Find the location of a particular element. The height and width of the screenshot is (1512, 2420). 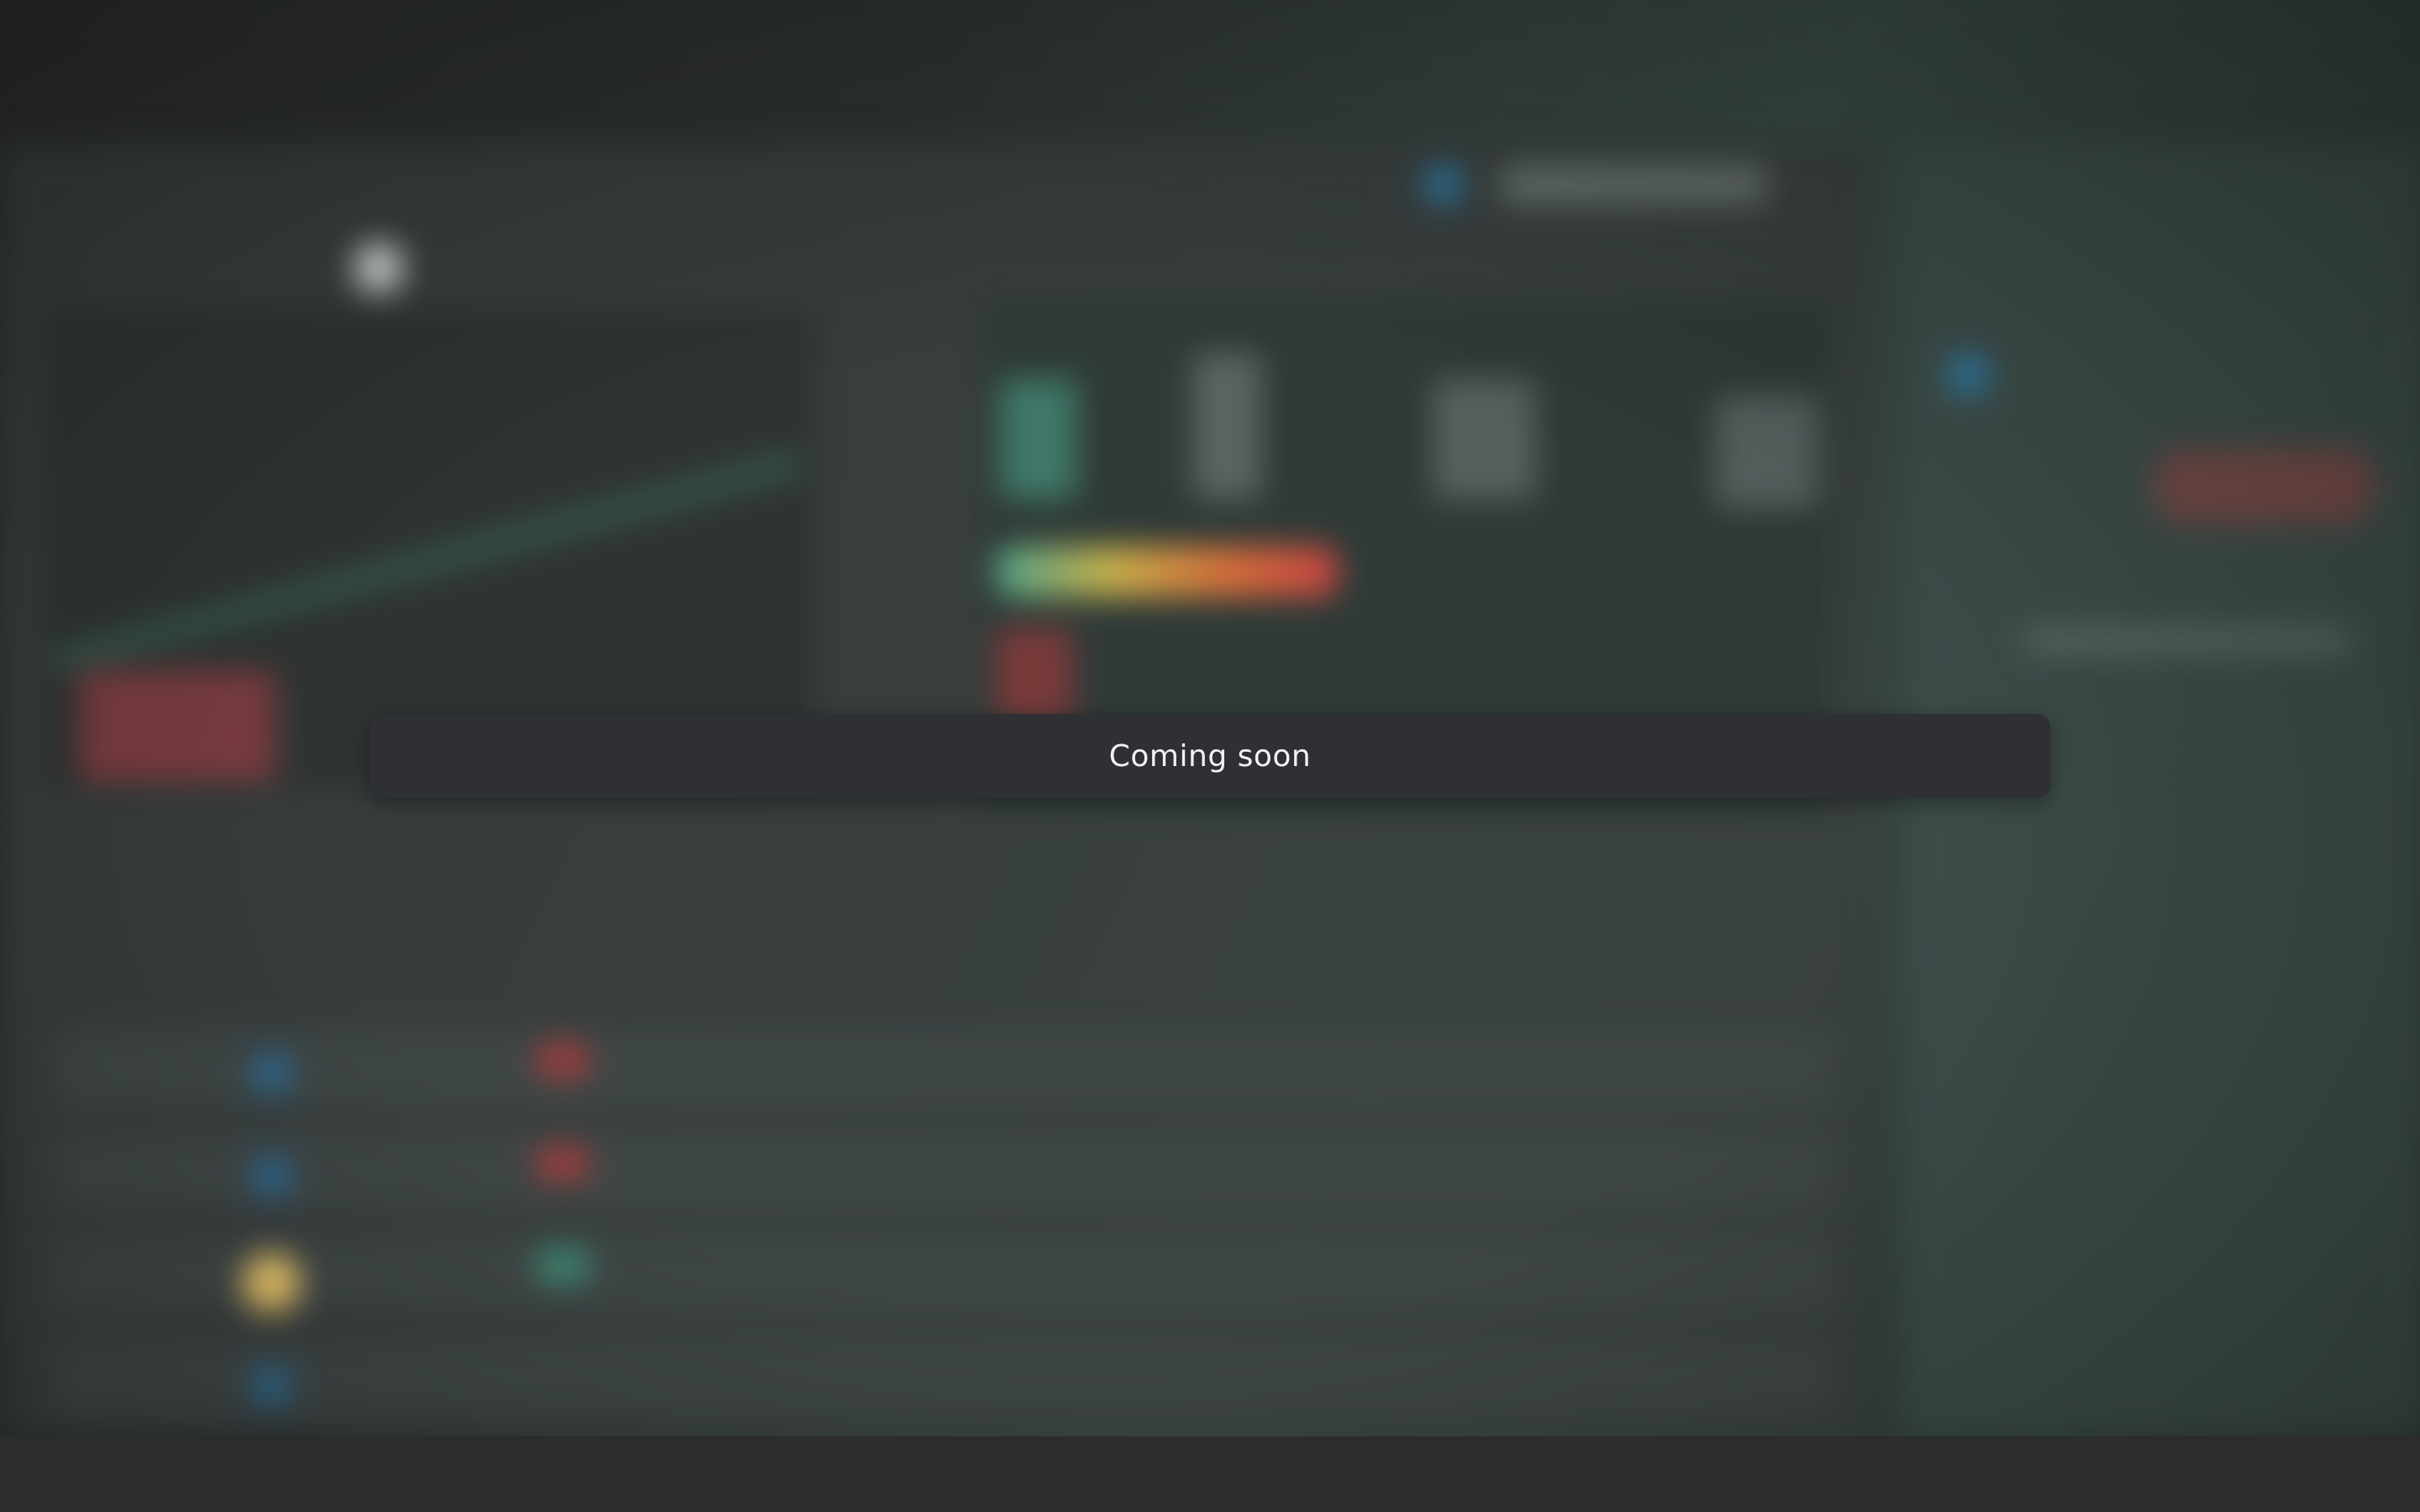

coming-soon-banner: Coming soon is located at coordinates (1210, 756).